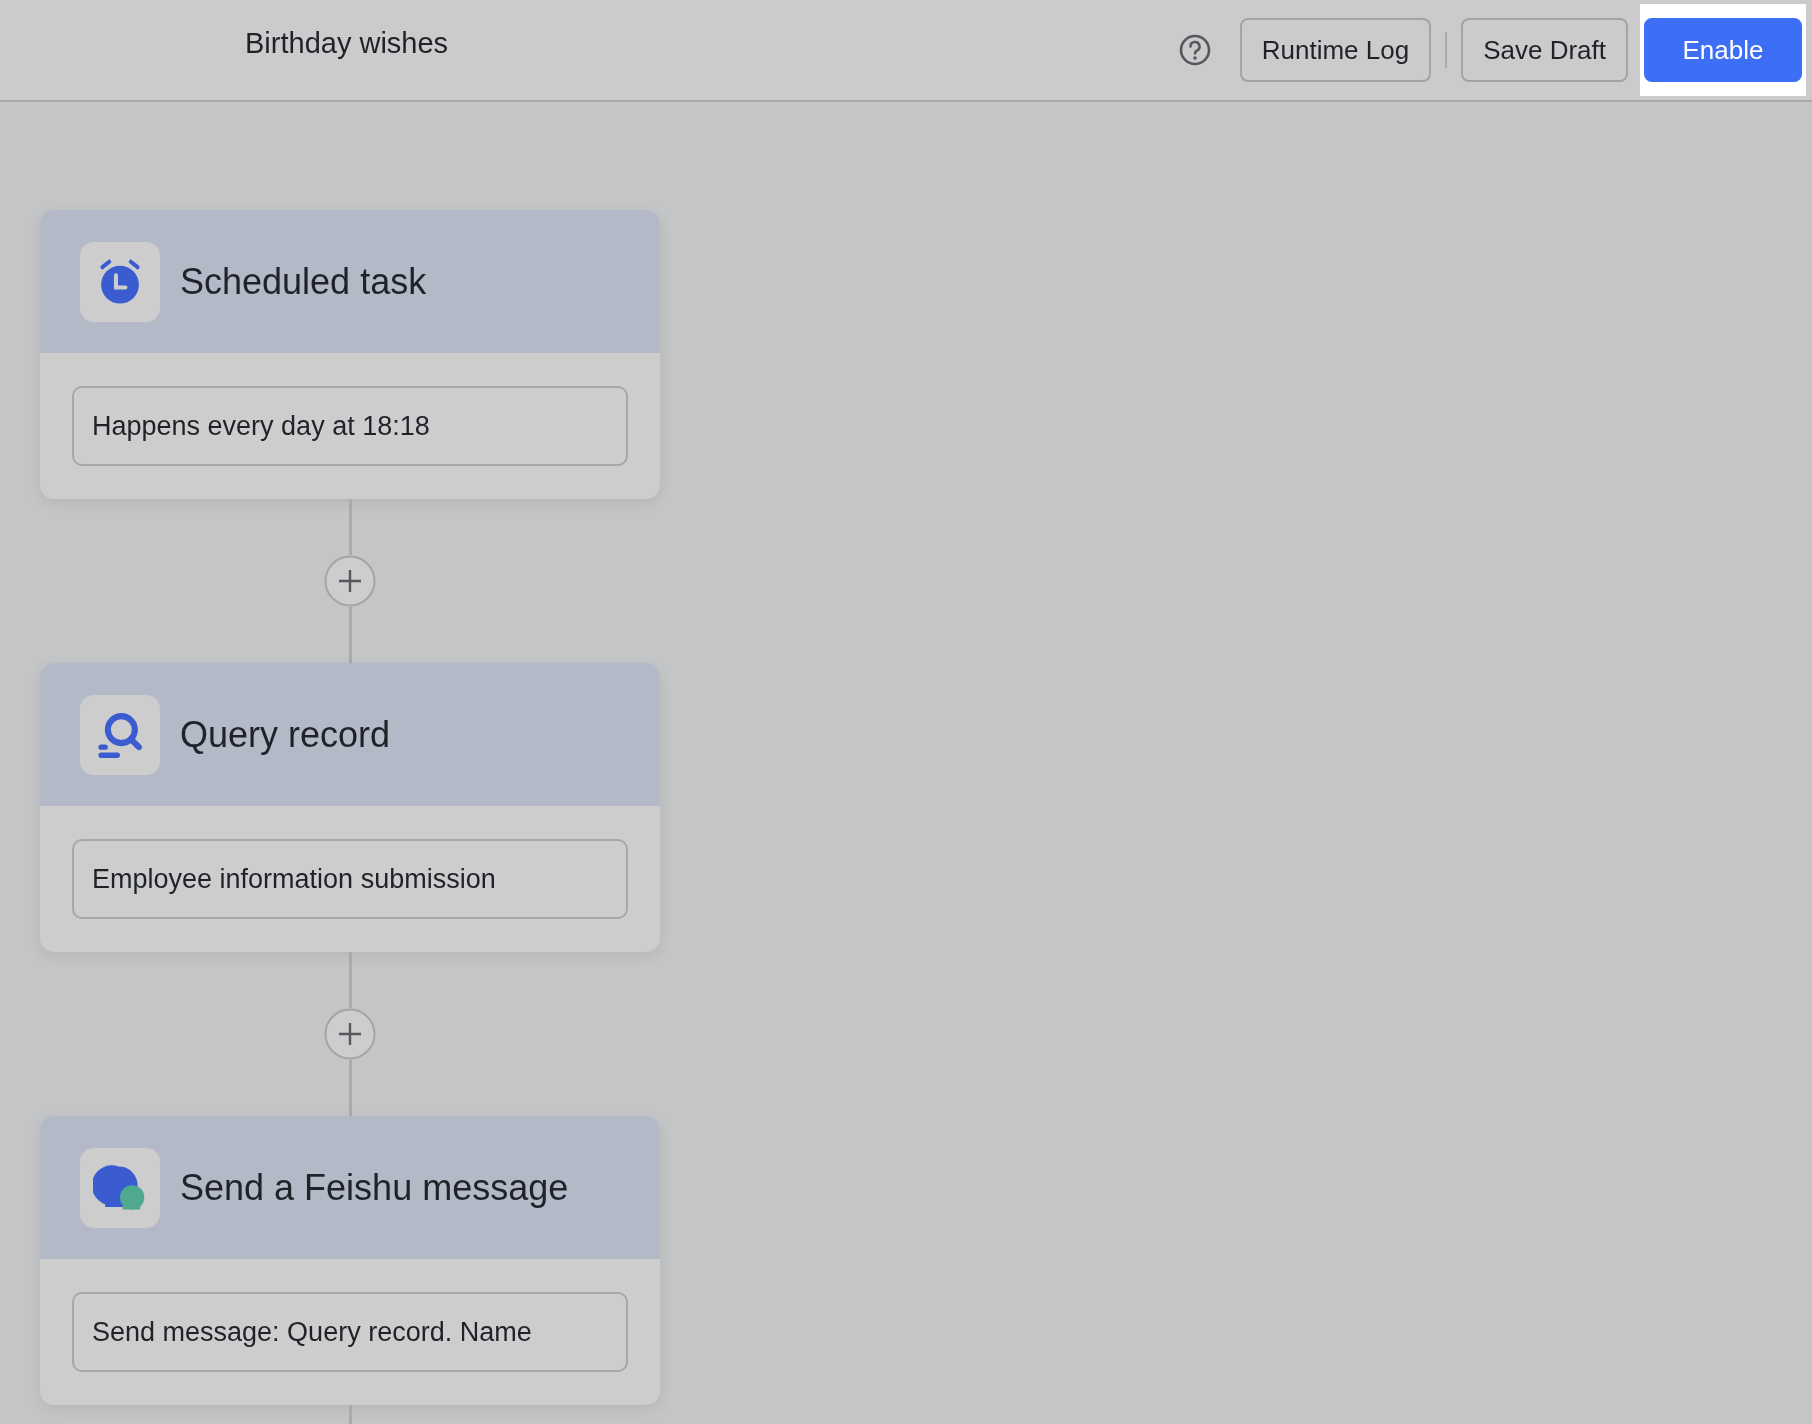 This screenshot has width=1812, height=1424. Describe the element at coordinates (1335, 50) in the screenshot. I see `toolbar-button: Runtime Log` at that location.